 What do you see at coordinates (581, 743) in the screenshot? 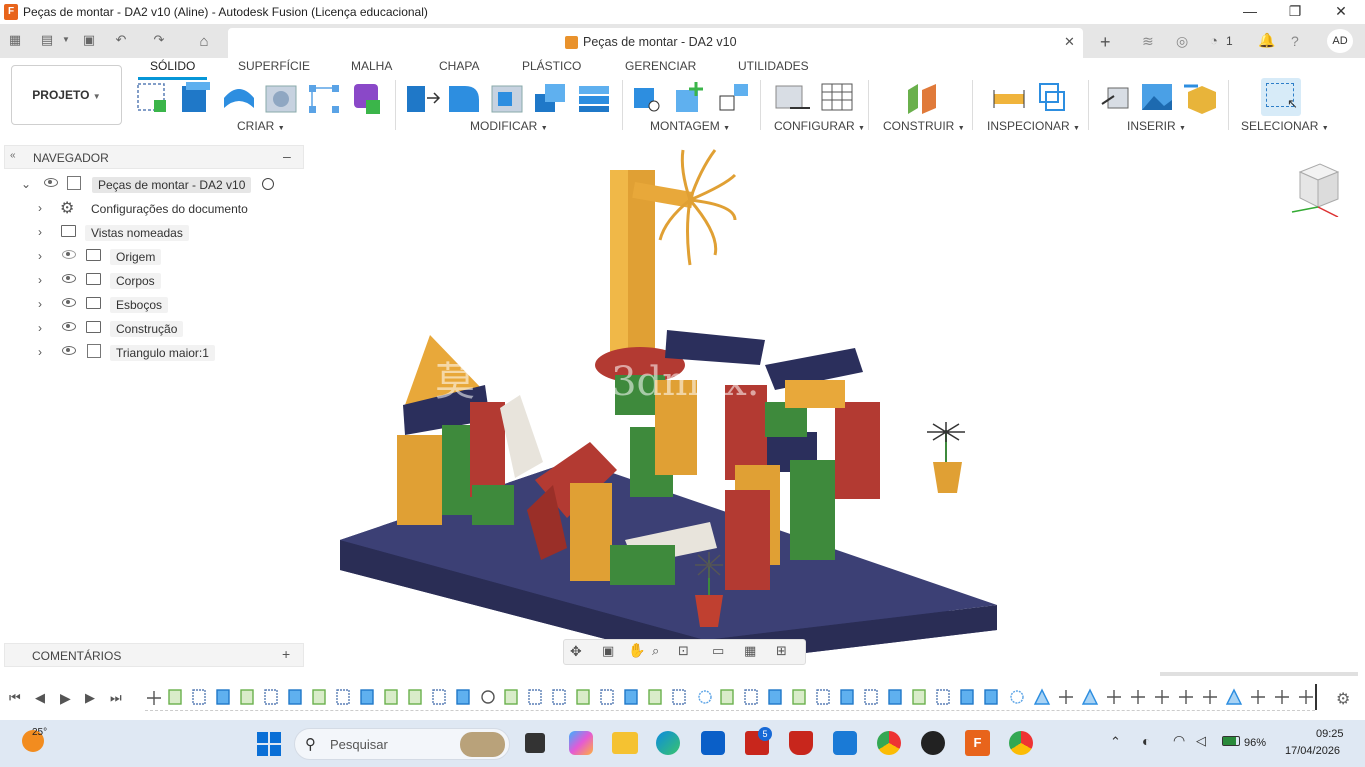
I see `copilot-icon` at bounding box center [581, 743].